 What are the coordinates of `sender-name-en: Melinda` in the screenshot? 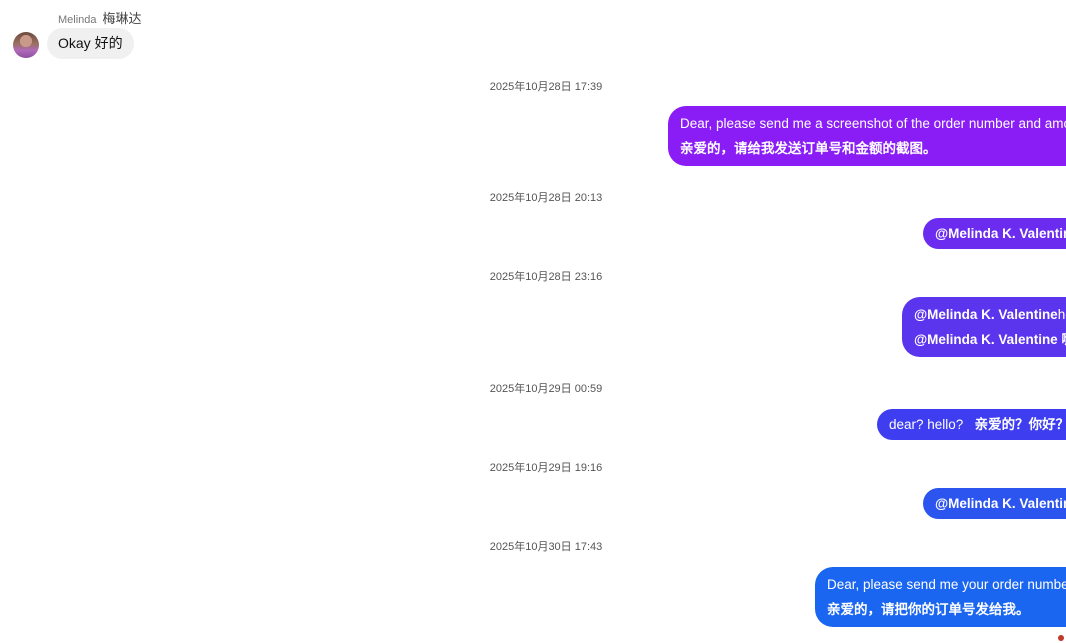 It's located at (77, 20).